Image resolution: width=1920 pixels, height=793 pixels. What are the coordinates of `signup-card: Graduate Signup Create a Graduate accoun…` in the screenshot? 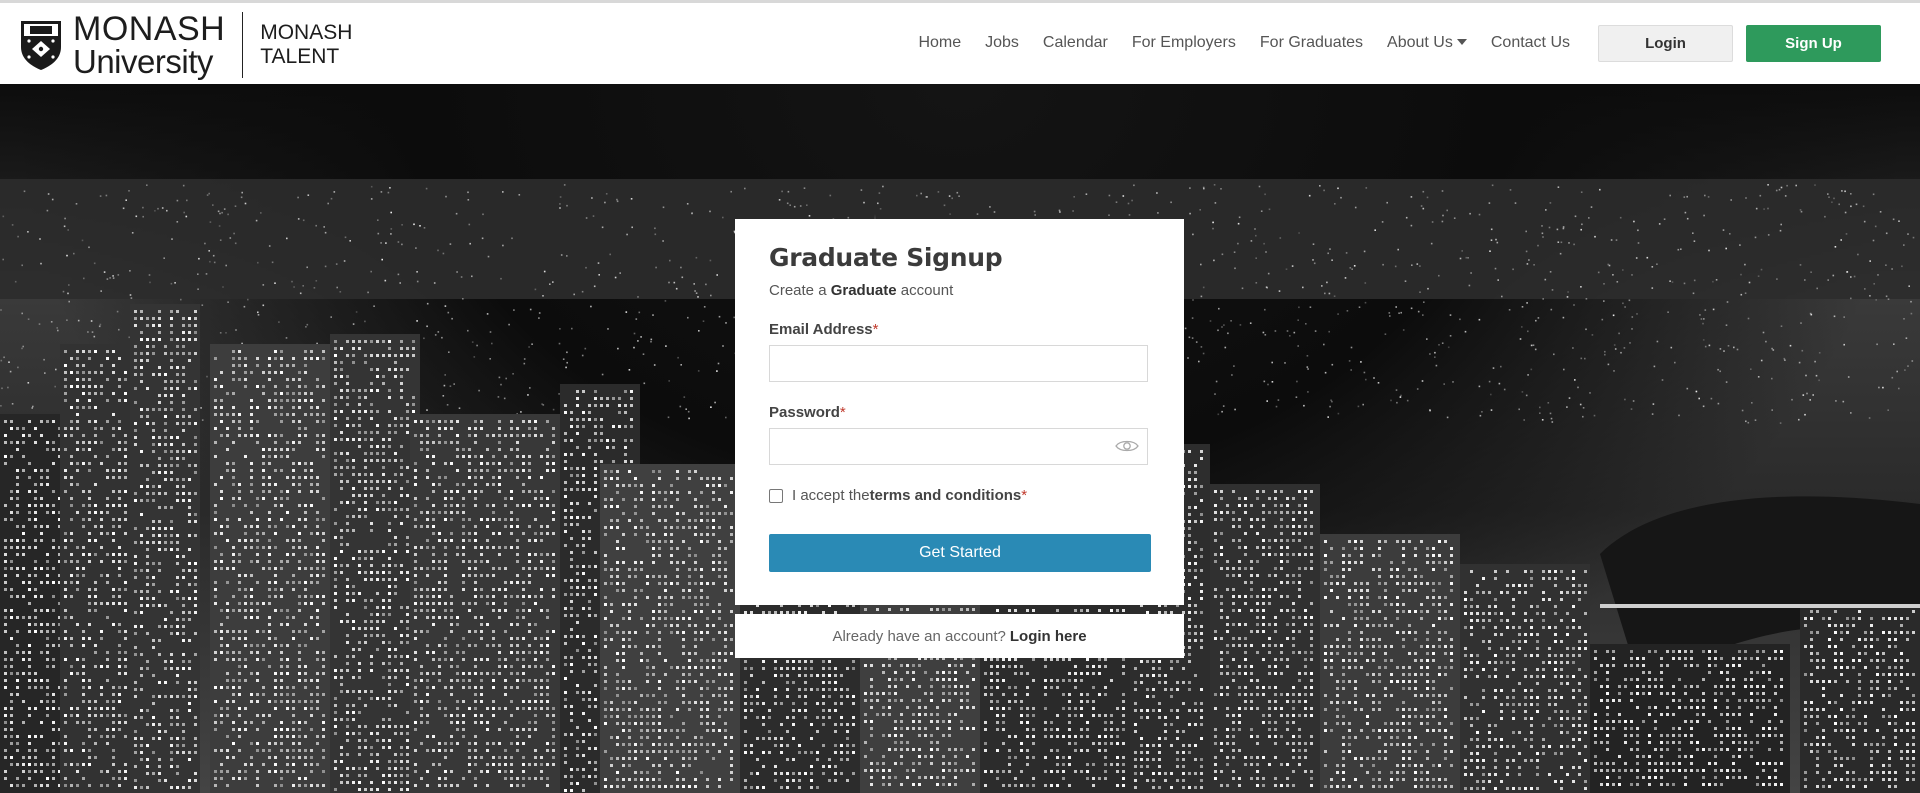 It's located at (959, 412).